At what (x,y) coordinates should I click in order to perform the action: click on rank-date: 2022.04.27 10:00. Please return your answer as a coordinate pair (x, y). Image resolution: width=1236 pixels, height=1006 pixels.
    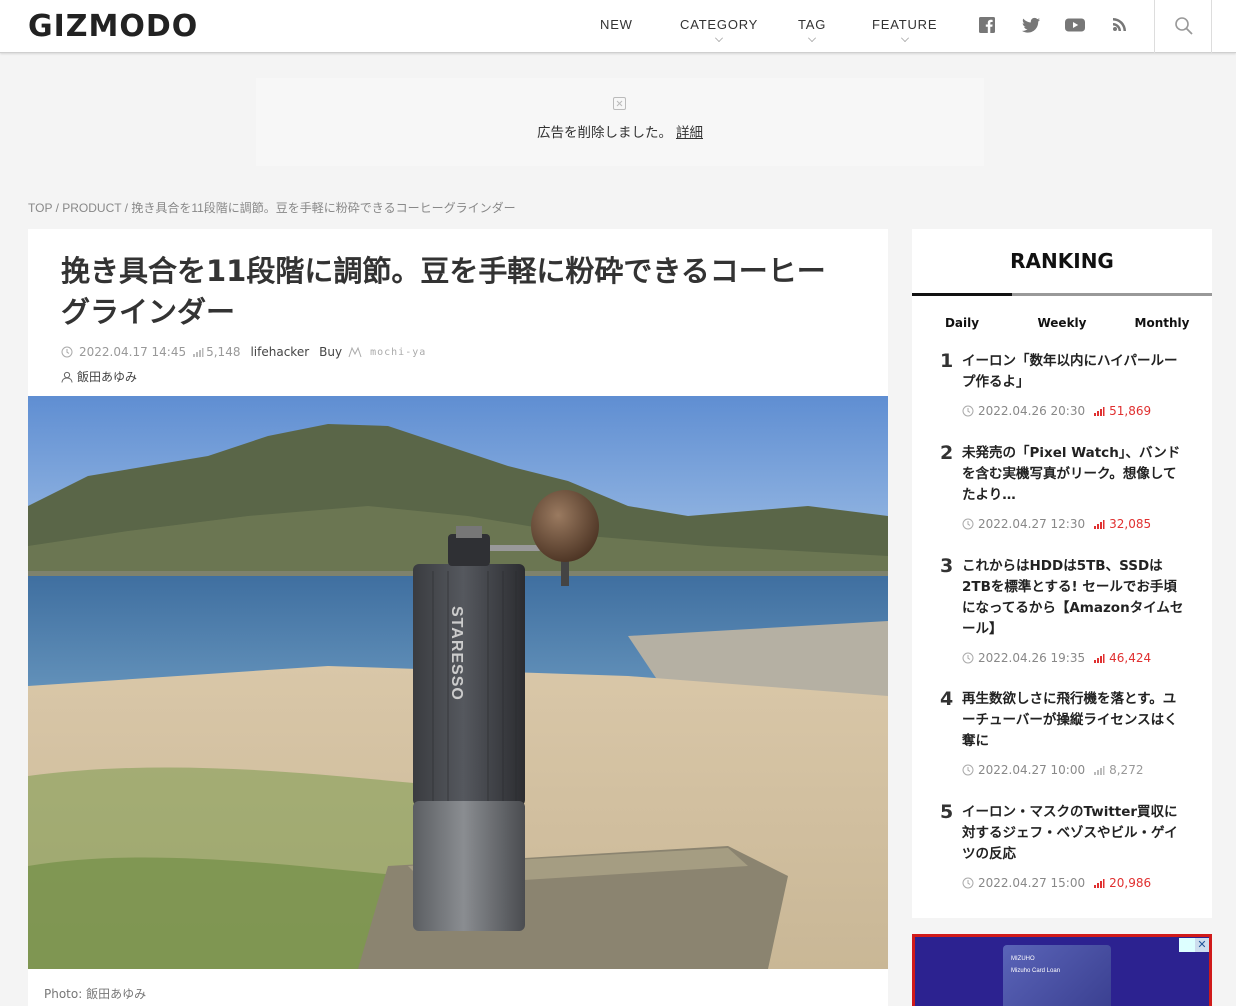
    Looking at the image, I should click on (1032, 770).